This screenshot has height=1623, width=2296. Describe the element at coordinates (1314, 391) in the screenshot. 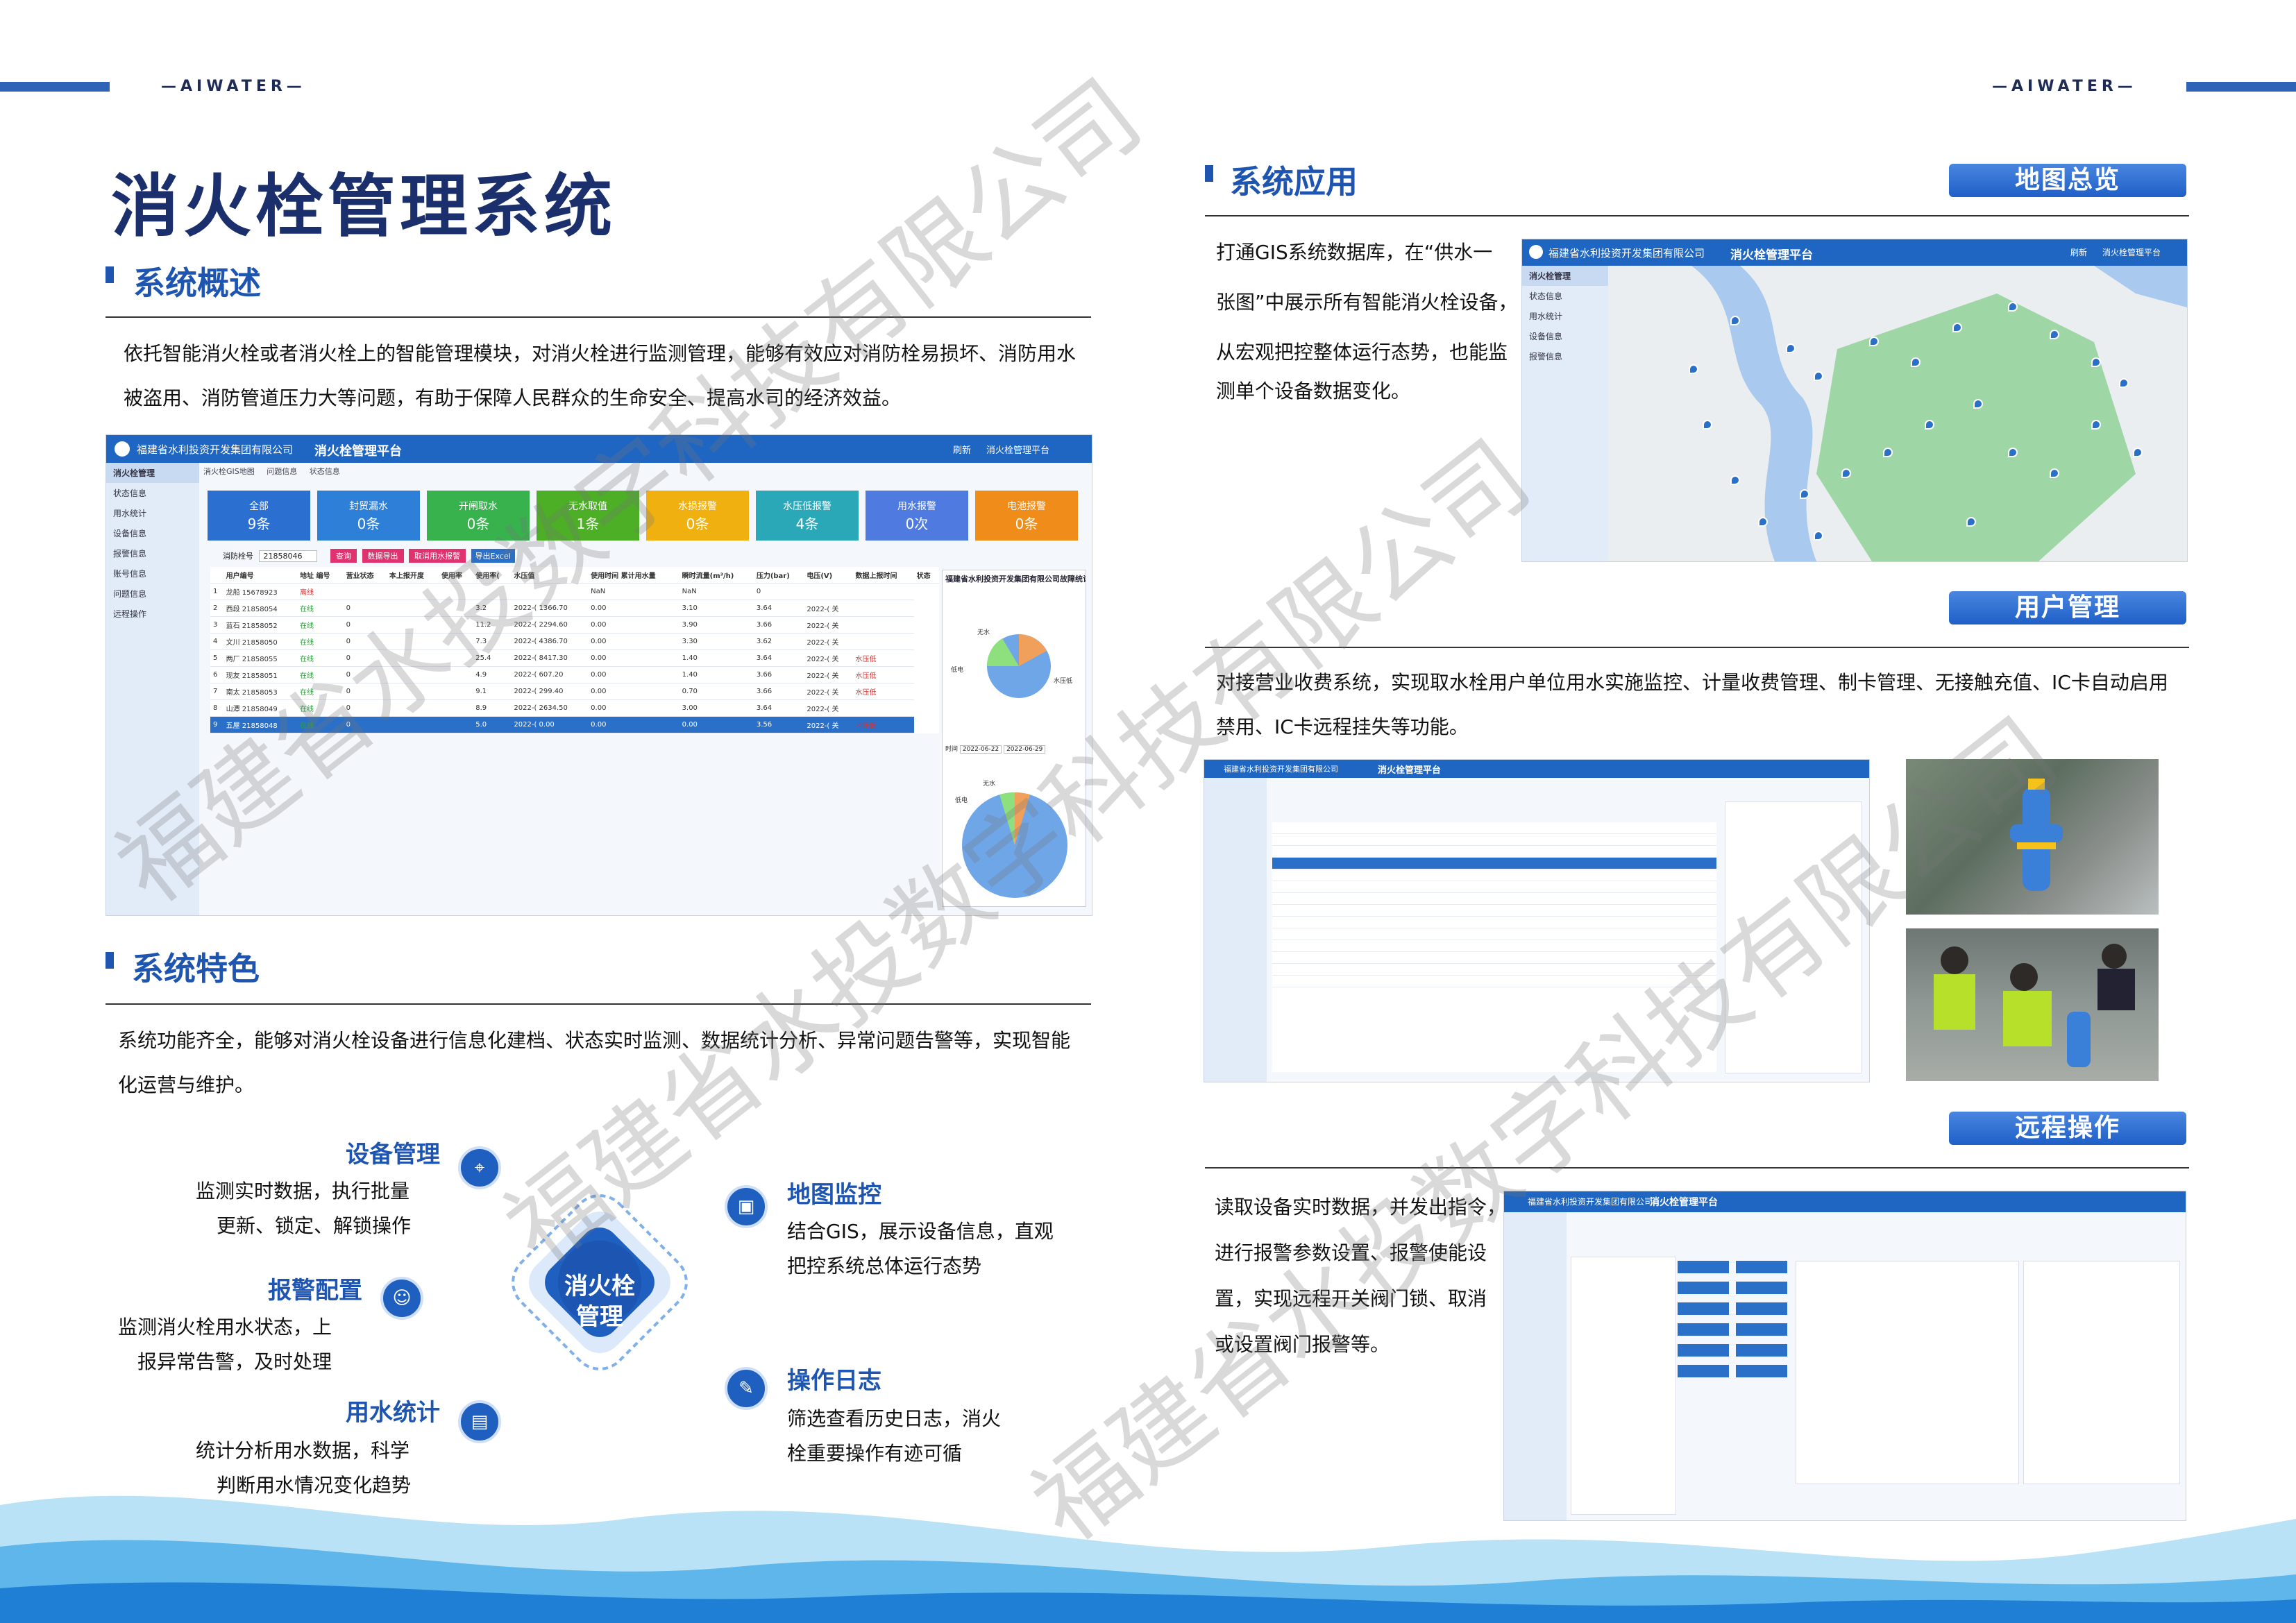

I see `map-text-4: 测单个设备数据变化。` at that location.